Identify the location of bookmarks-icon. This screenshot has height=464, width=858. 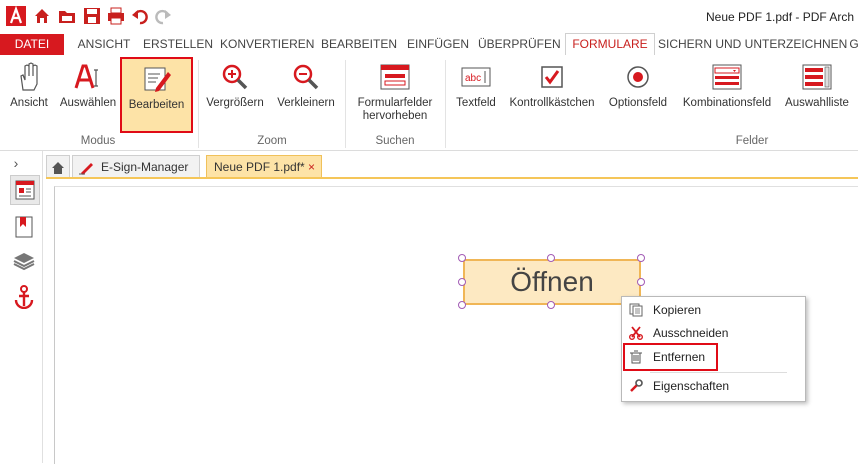
(24, 227).